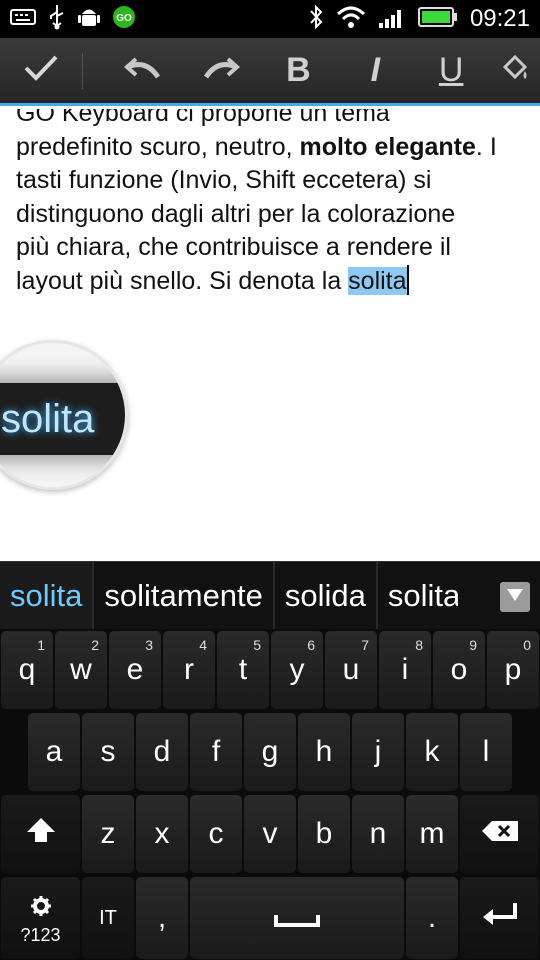  I want to click on key-i: 8i, so click(405, 670).